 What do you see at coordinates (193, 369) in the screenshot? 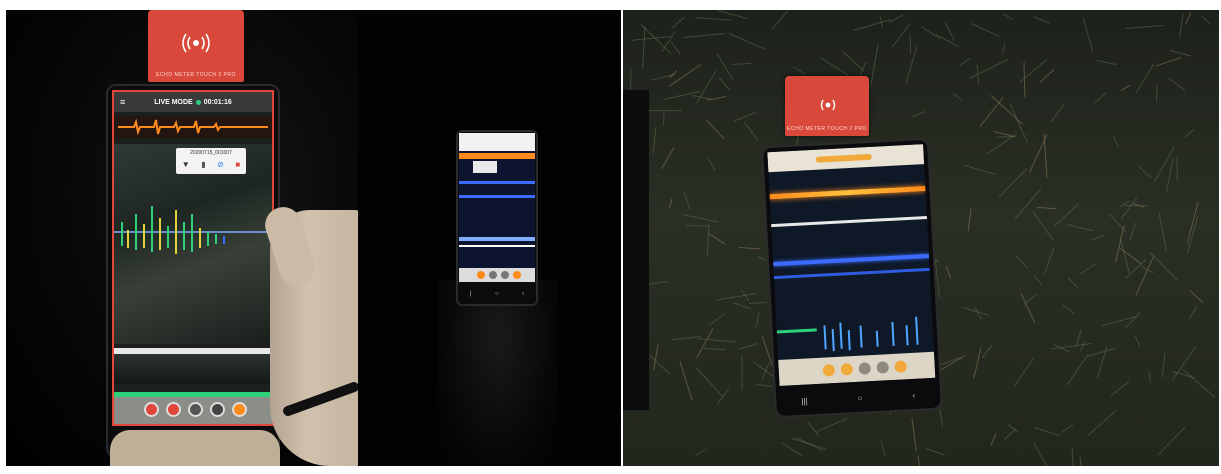
I see `camera-background` at bounding box center [193, 369].